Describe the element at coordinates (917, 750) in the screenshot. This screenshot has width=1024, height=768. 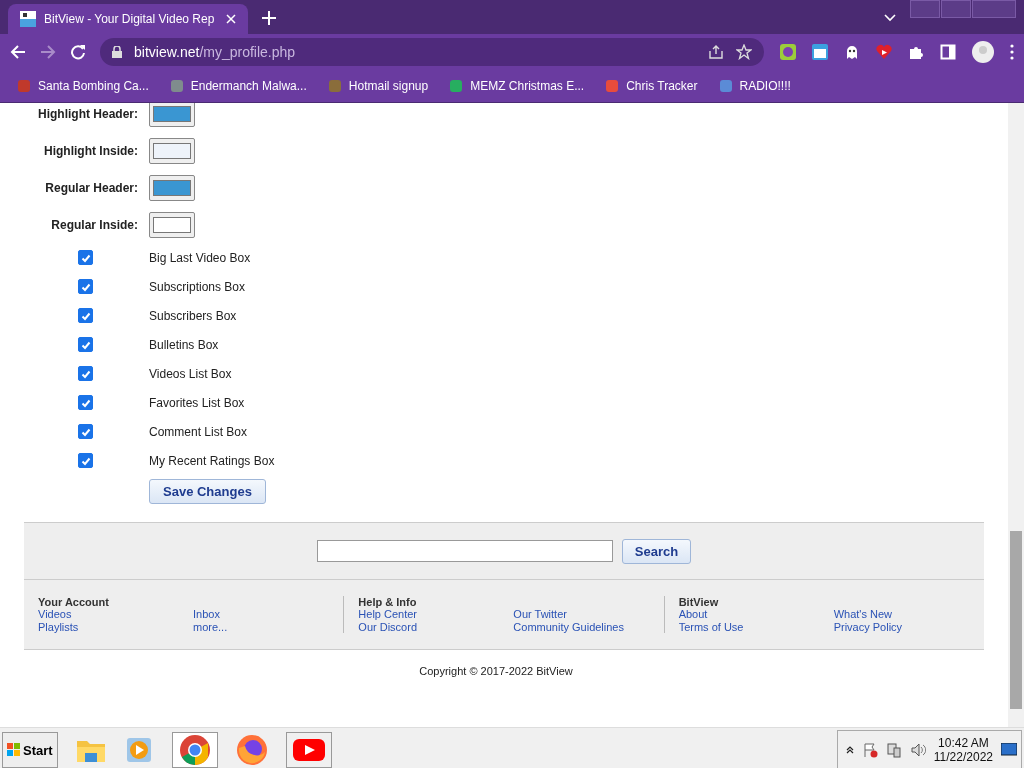
I see `speaker-icon` at that location.